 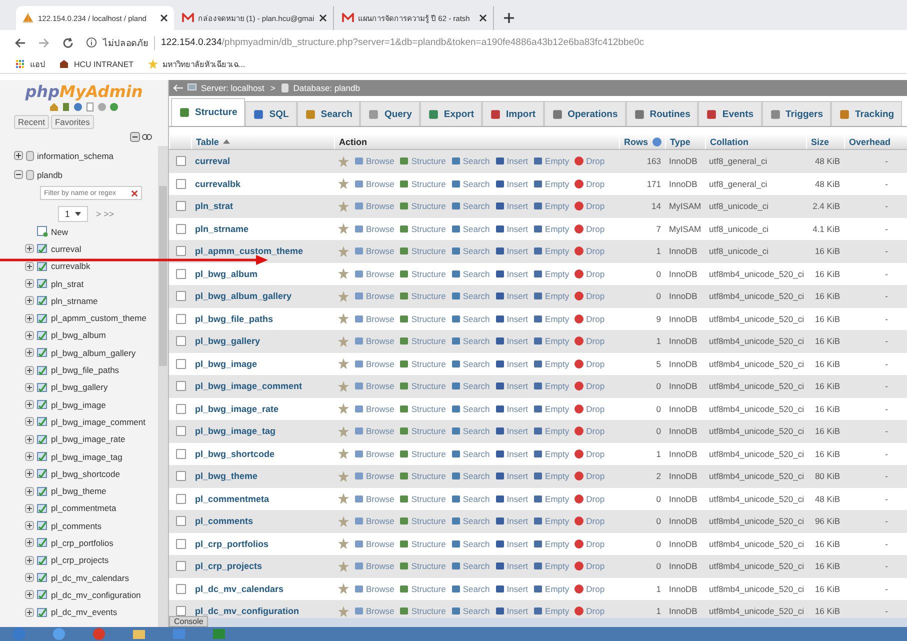 What do you see at coordinates (135, 137) in the screenshot?
I see `collapse-icon` at bounding box center [135, 137].